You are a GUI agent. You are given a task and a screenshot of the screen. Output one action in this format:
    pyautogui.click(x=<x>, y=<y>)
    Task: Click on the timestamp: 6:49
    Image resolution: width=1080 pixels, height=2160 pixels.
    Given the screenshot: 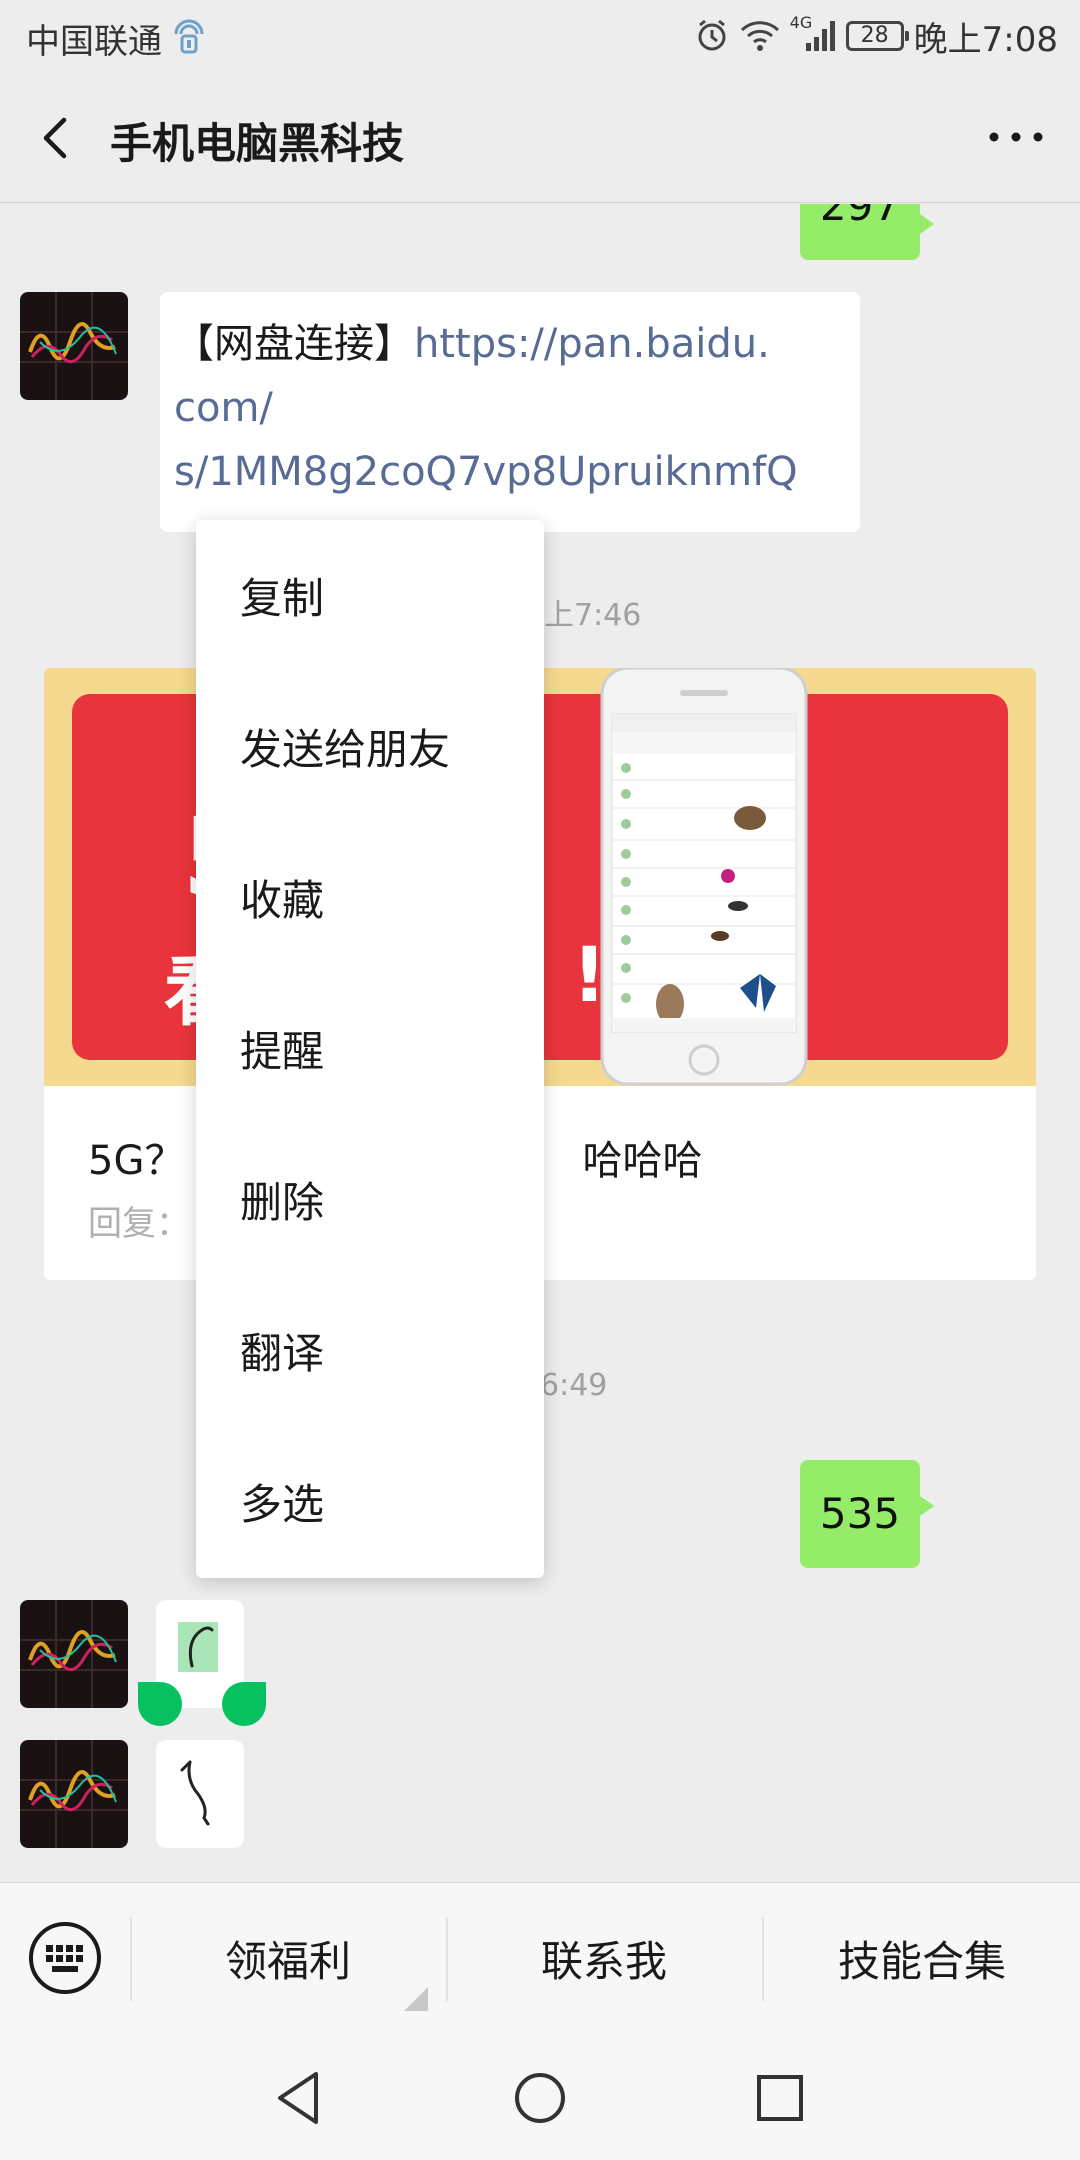 What is the action you would take?
    pyautogui.click(x=574, y=1385)
    